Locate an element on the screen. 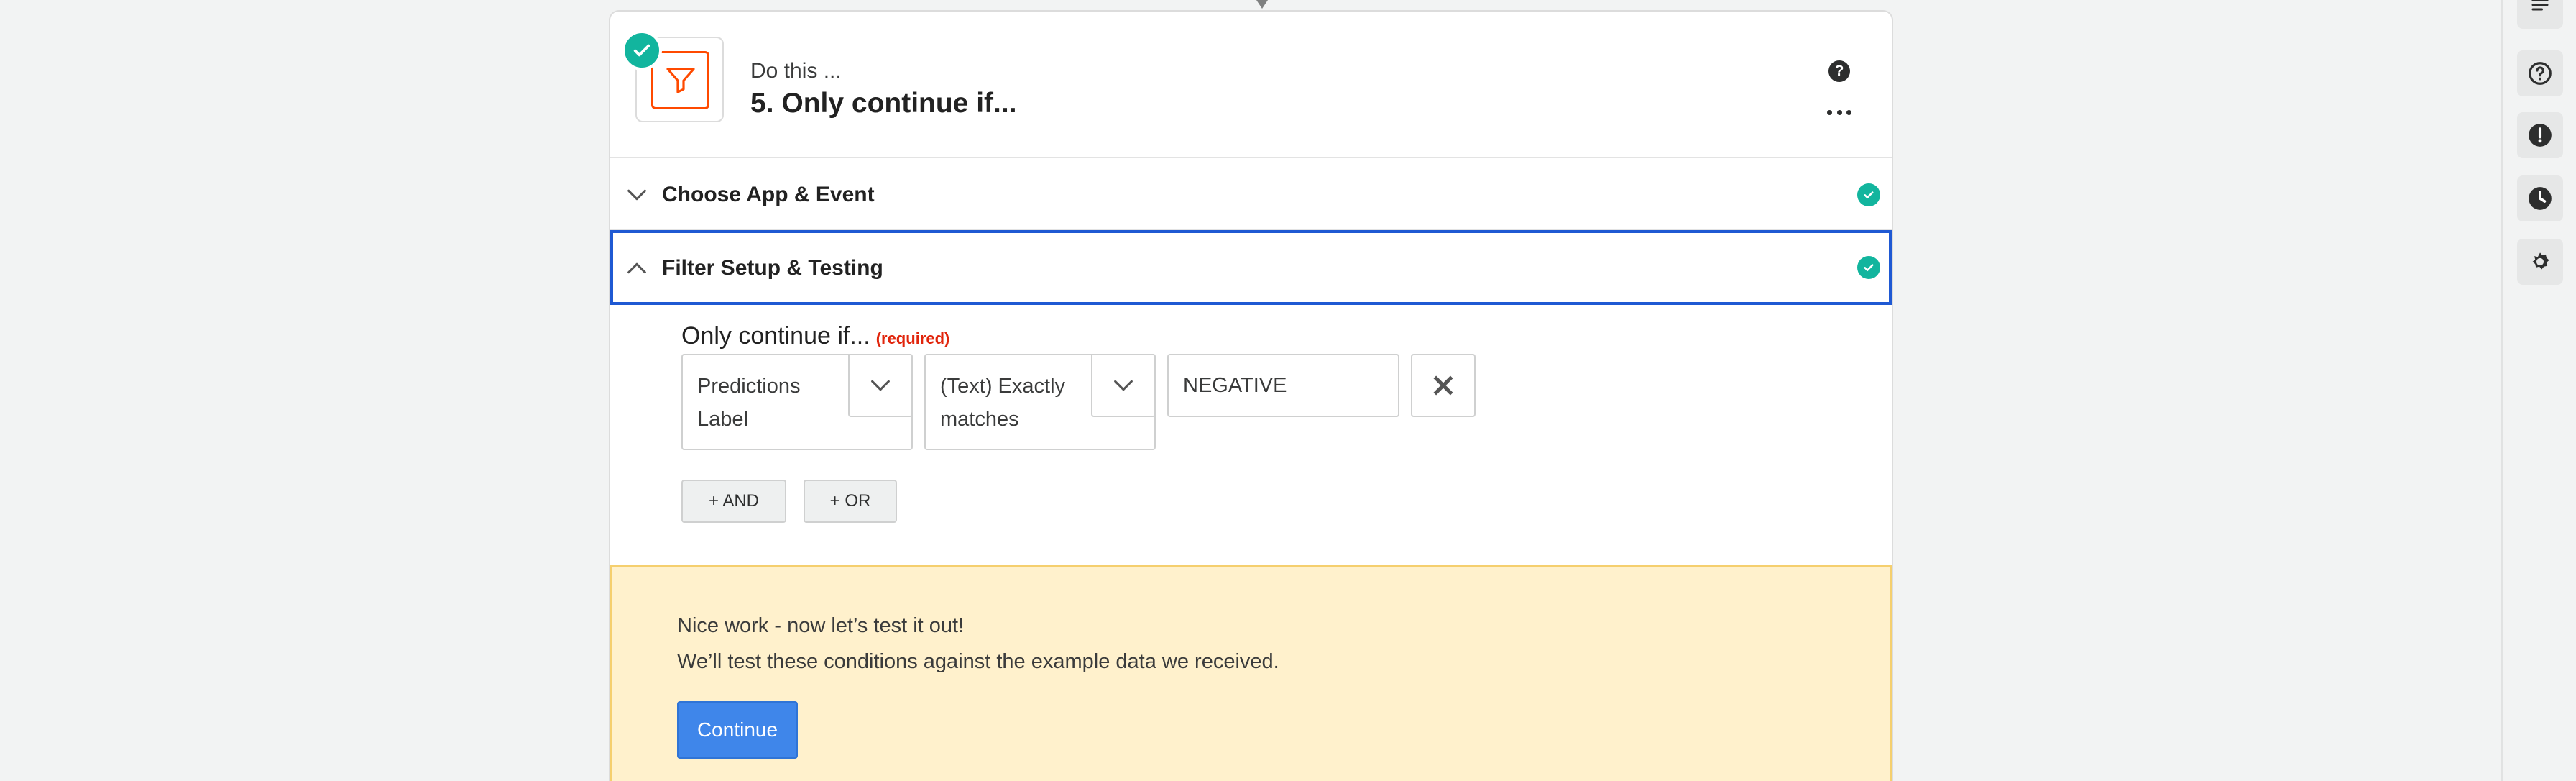  operator-dropdown-button is located at coordinates (1123, 385).